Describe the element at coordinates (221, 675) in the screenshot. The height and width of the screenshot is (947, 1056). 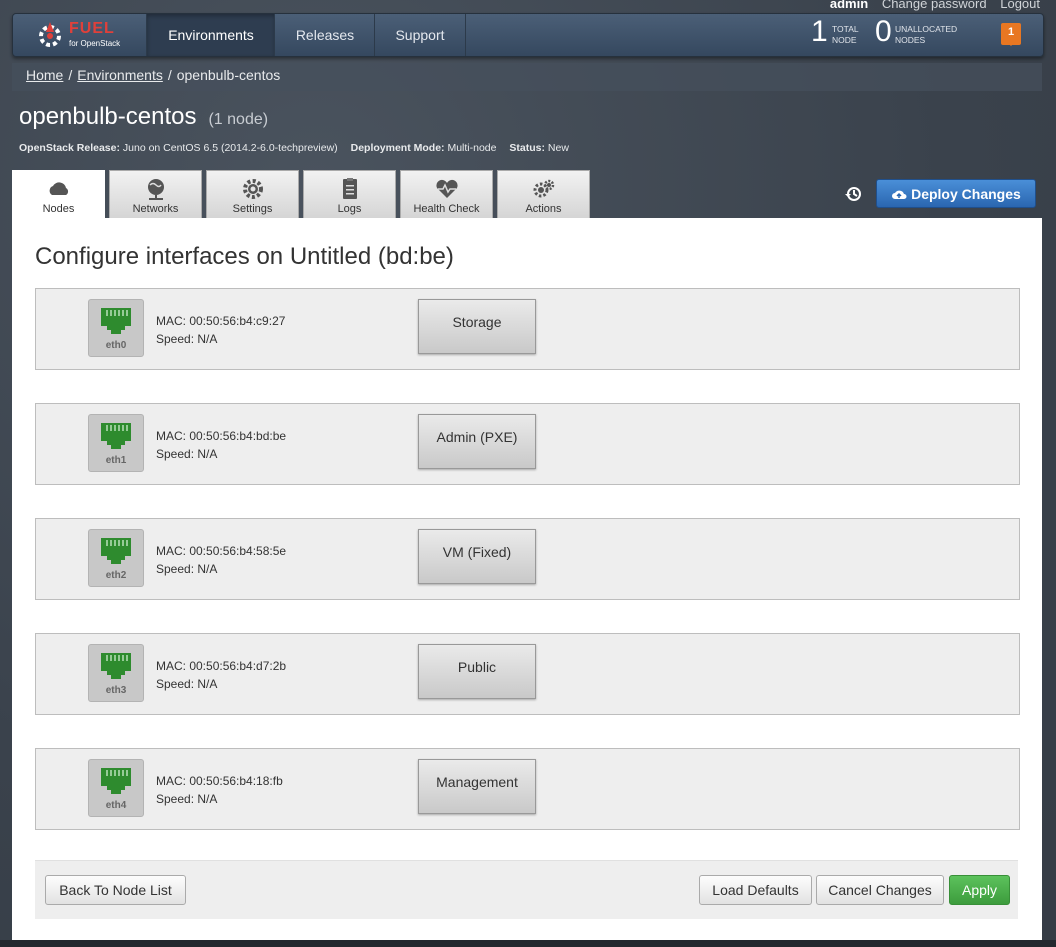
I see `interface-info: MAC: 00:50:56:b4:d7:2b Speed: N/A` at that location.